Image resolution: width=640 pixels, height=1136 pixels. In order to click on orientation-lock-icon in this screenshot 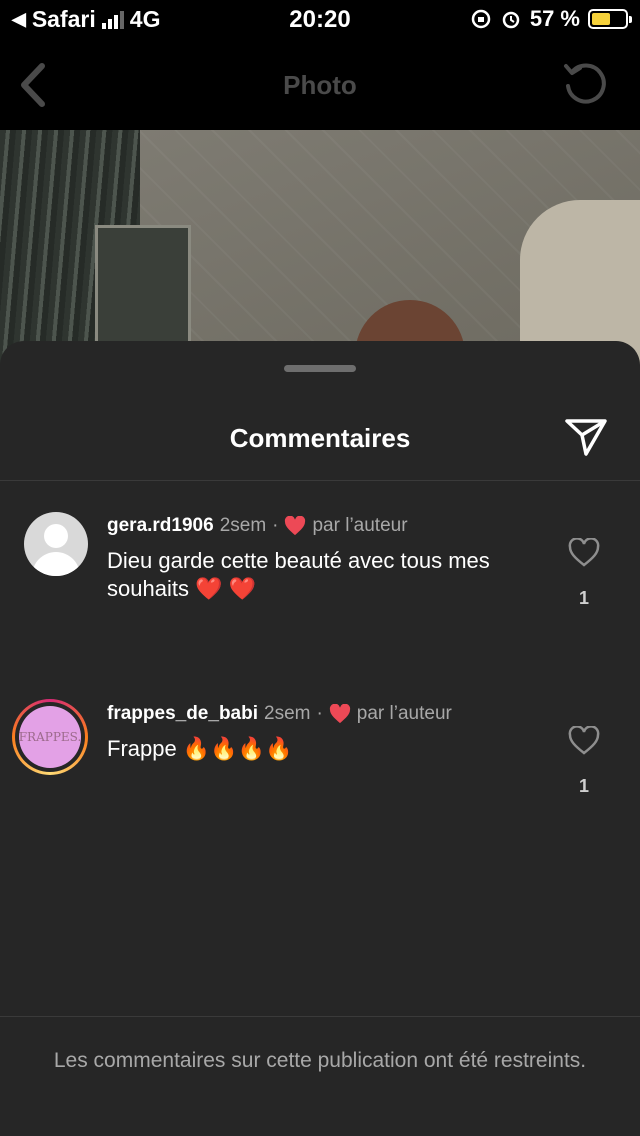, I will do `click(481, 19)`.